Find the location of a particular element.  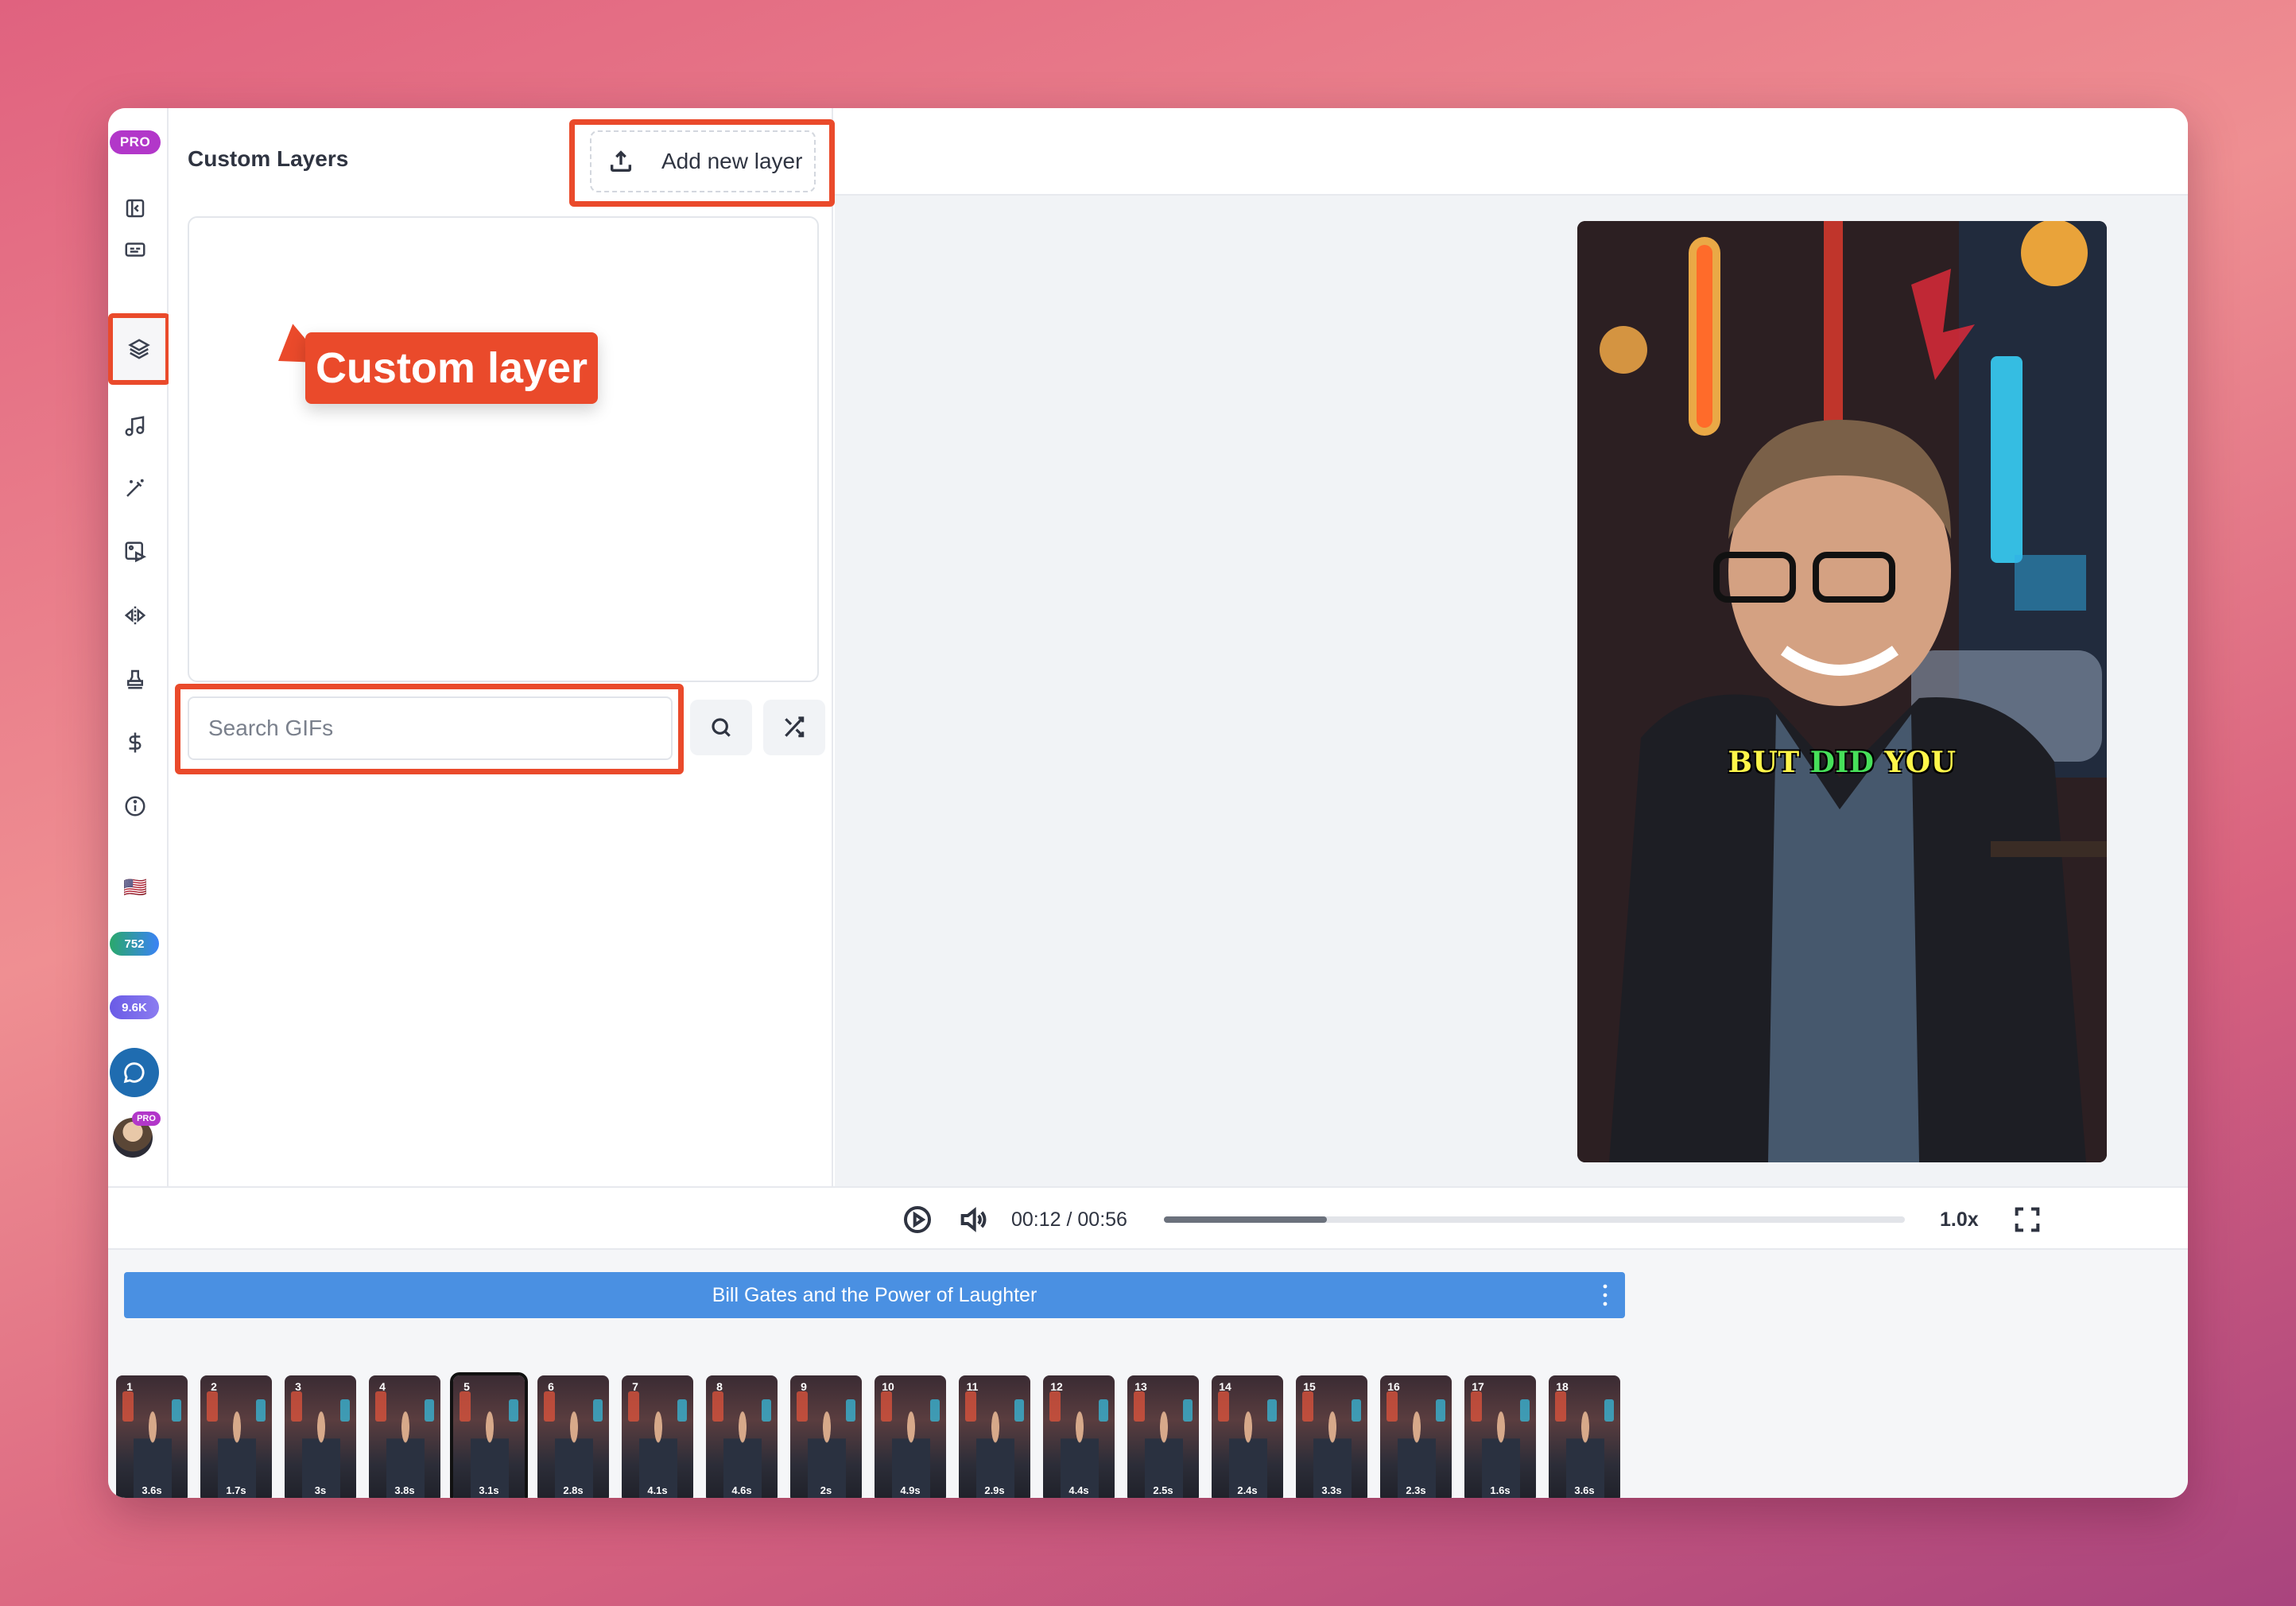

shuffle-button is located at coordinates (794, 727).